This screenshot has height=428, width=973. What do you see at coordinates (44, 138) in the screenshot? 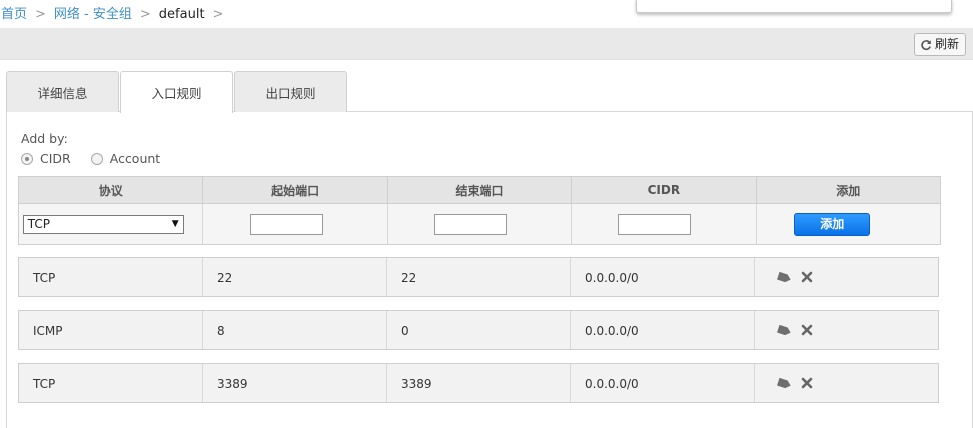
I see `add-by-label: Add by:` at bounding box center [44, 138].